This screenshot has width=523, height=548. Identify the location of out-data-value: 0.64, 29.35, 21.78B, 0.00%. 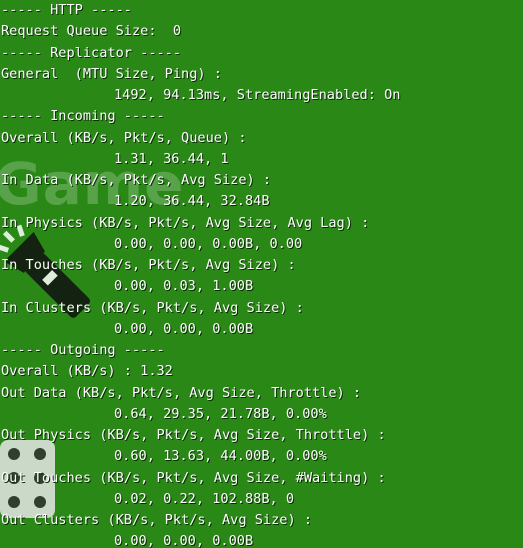
(220, 413).